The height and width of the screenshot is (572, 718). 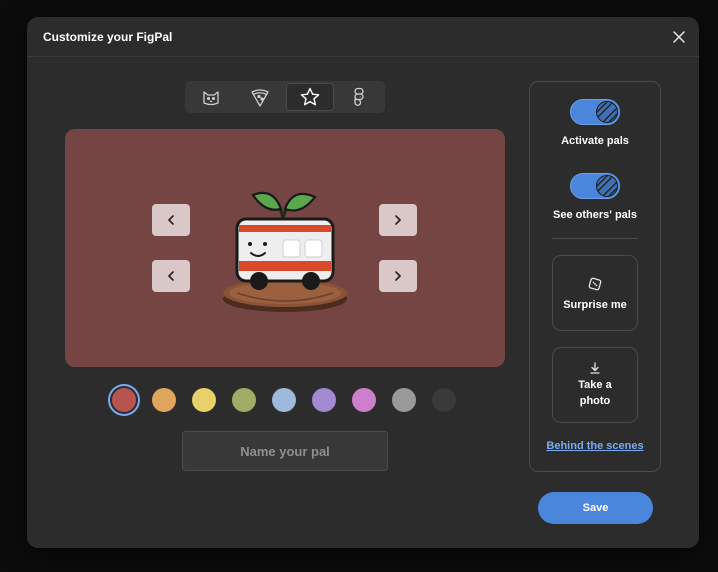 I want to click on see-others-label: See others' pals, so click(x=595, y=215).